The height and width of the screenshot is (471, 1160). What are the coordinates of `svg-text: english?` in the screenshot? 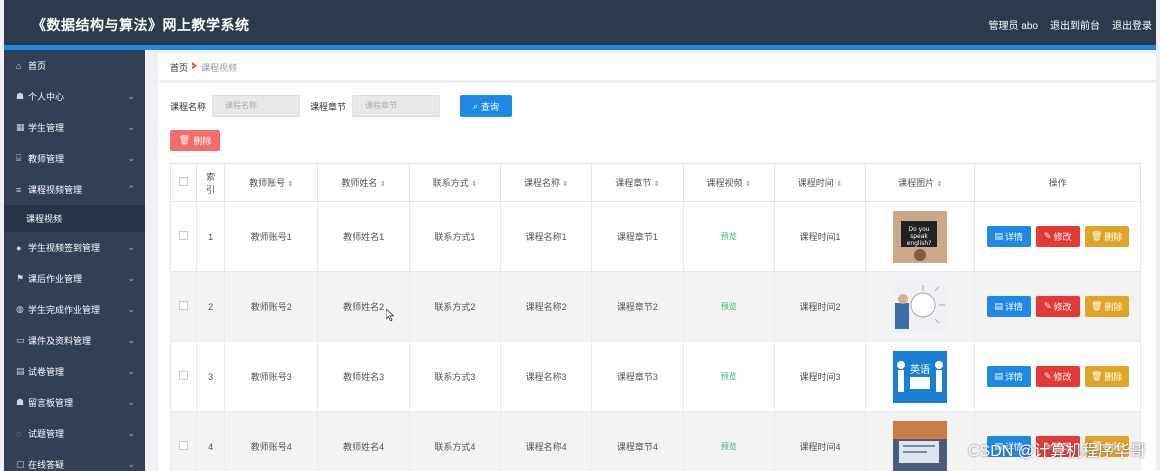 It's located at (919, 243).